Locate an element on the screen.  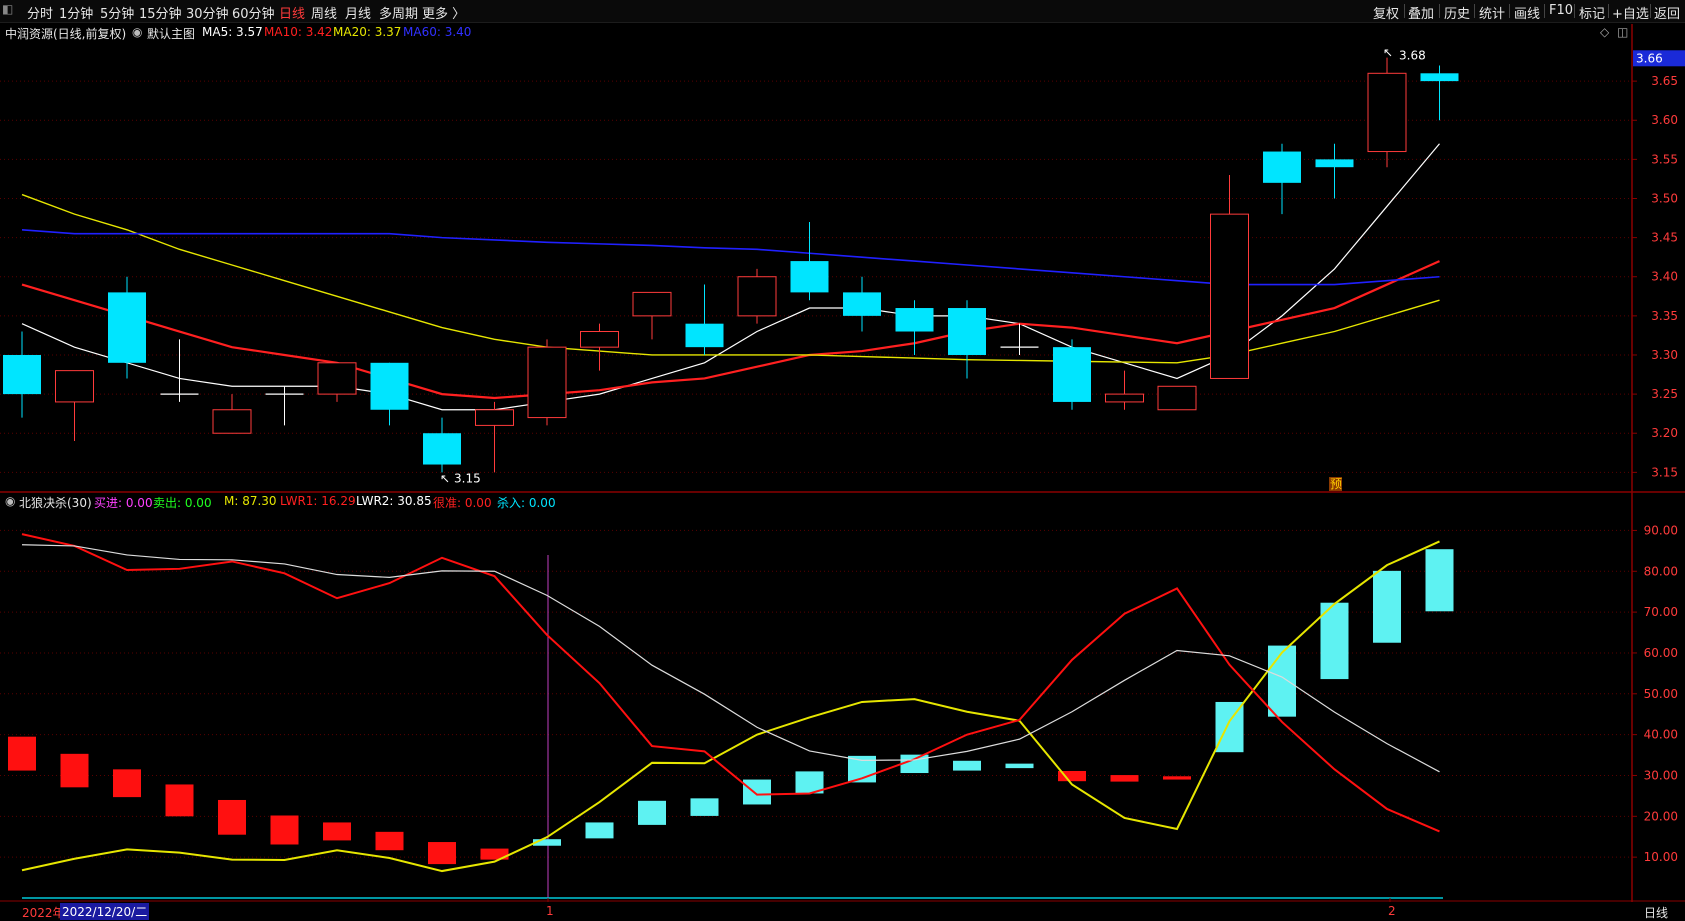
price-tick-label: 3.35 is located at coordinates (1664, 316).